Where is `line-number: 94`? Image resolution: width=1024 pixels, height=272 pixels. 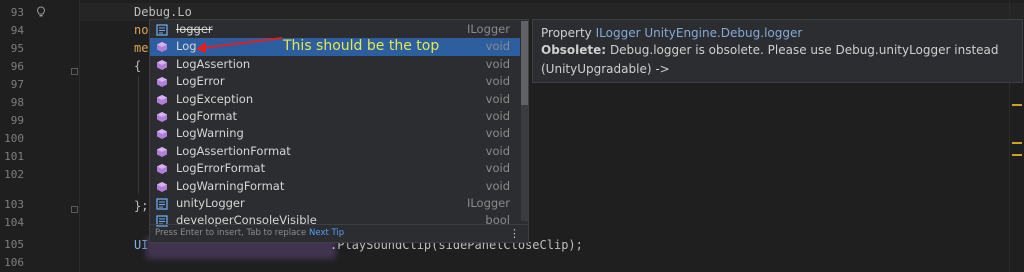
line-number: 94 is located at coordinates (17, 30).